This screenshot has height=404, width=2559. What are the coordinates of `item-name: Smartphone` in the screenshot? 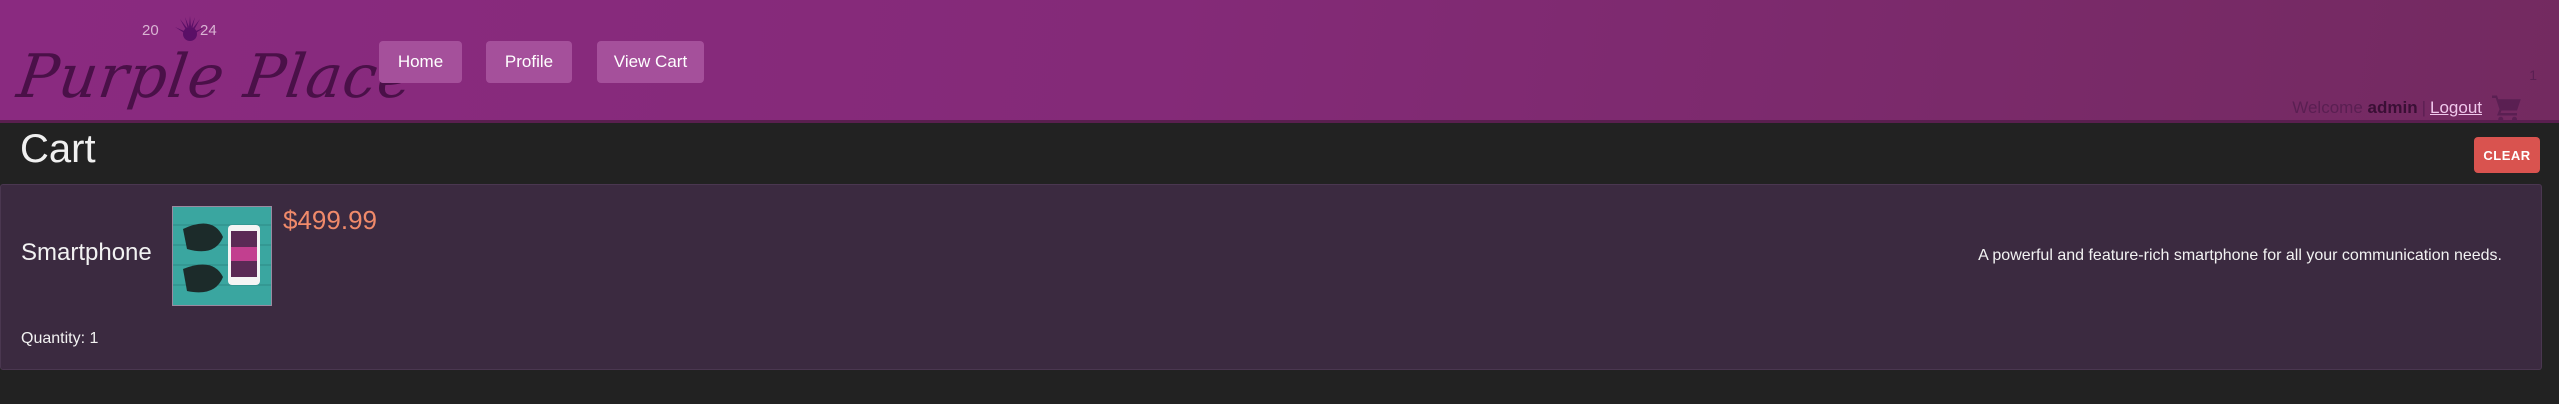 It's located at (86, 252).